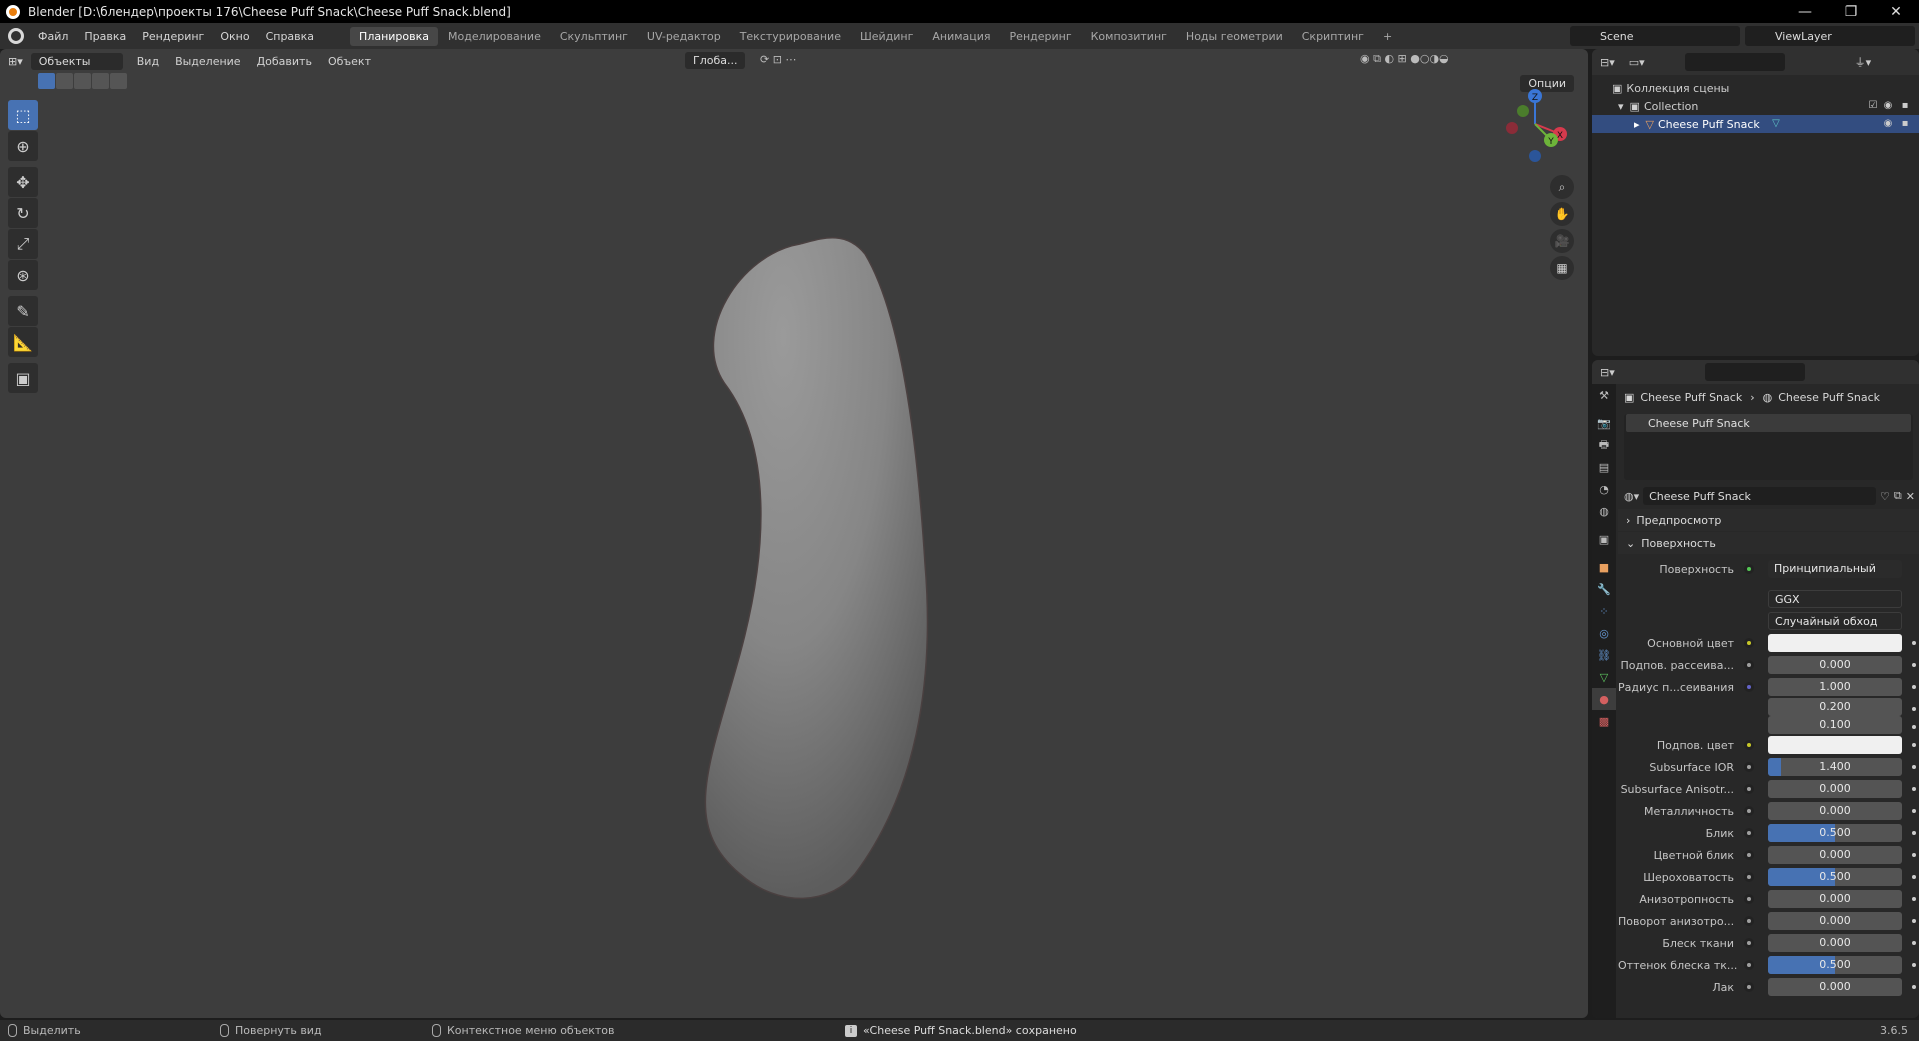 This screenshot has width=1919, height=1041. What do you see at coordinates (23, 213) in the screenshot?
I see `rotate-tool-icon: ↻` at bounding box center [23, 213].